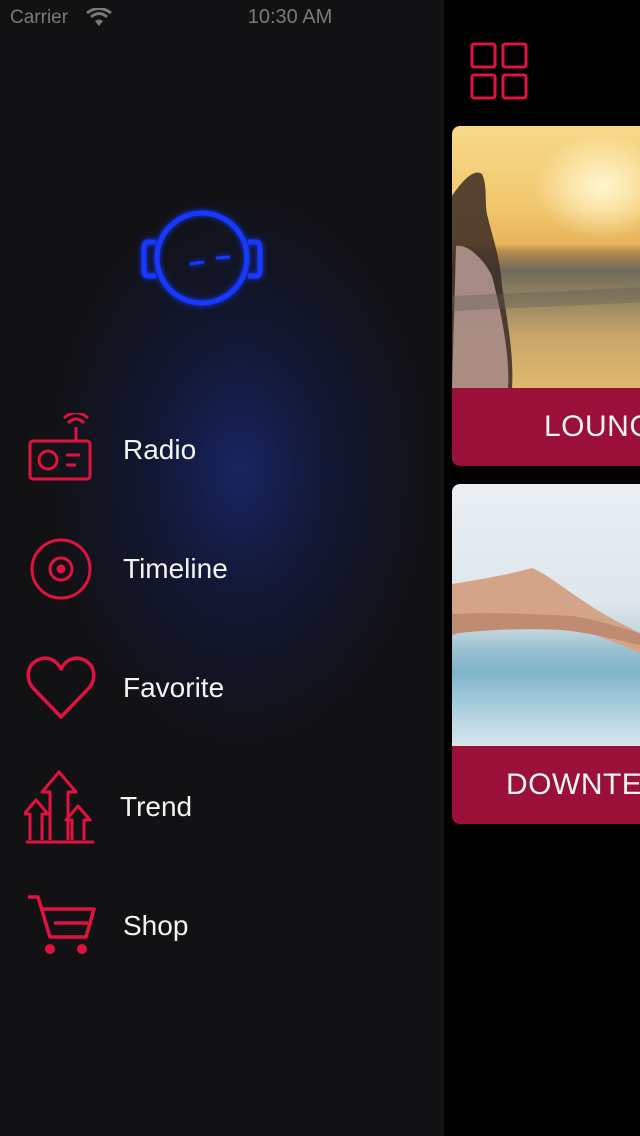 The width and height of the screenshot is (640, 1136). I want to click on headphones-face-logo, so click(202, 258).